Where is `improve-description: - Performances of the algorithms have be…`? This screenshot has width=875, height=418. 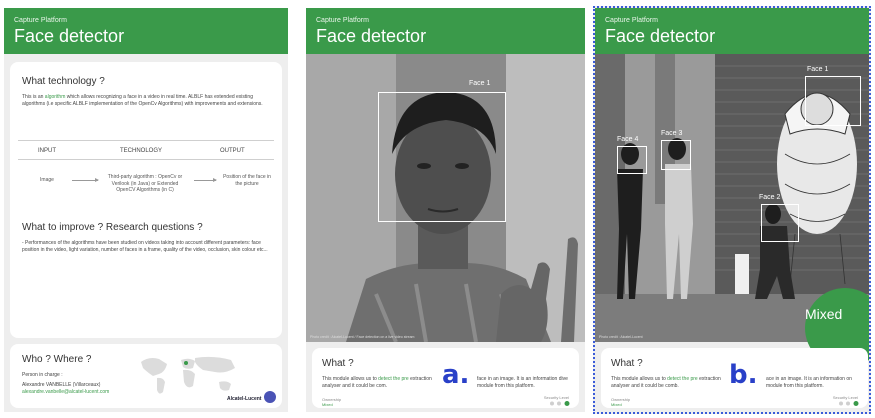
improve-description: - Performances of the algorithms have be… is located at coordinates (145, 246).